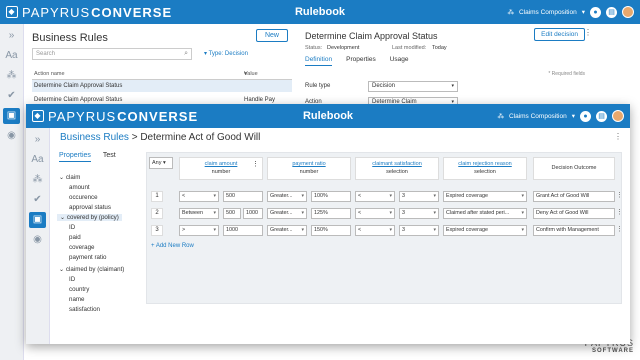  Describe the element at coordinates (199, 213) in the screenshot. I see `operator-select: Between ▾` at that location.